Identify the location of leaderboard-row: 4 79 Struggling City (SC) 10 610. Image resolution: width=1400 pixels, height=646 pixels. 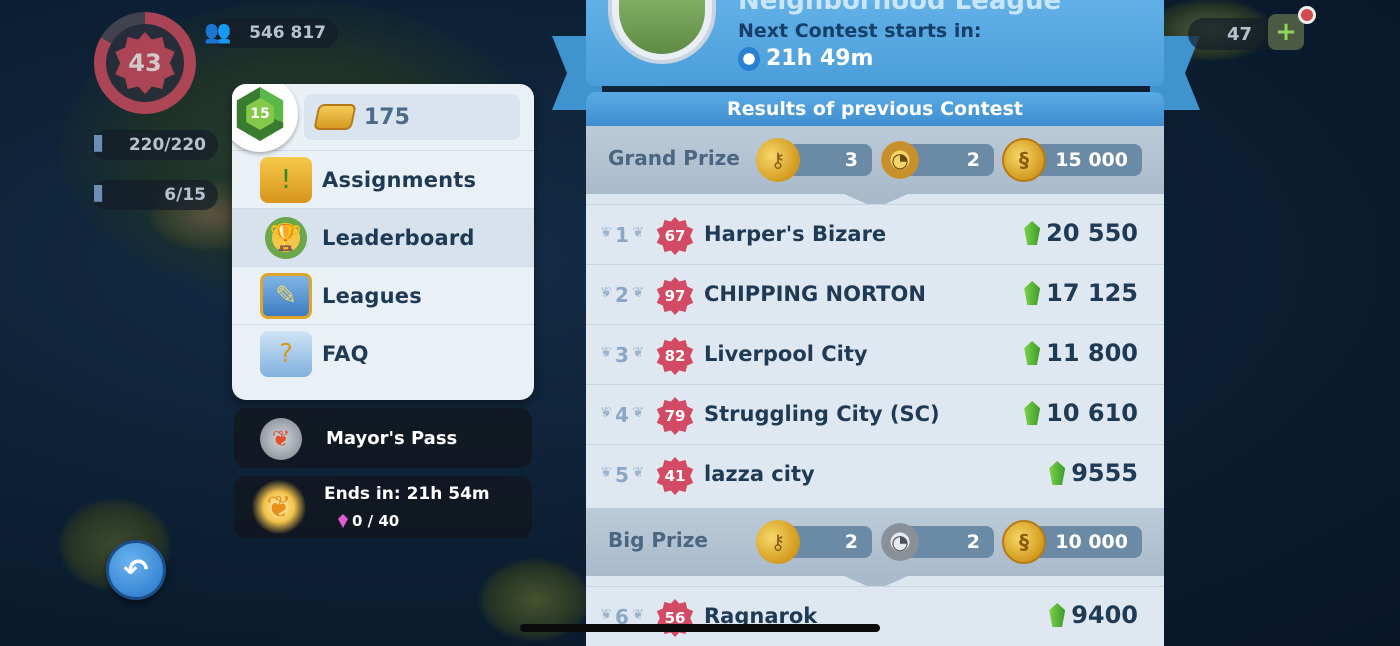
(875, 414).